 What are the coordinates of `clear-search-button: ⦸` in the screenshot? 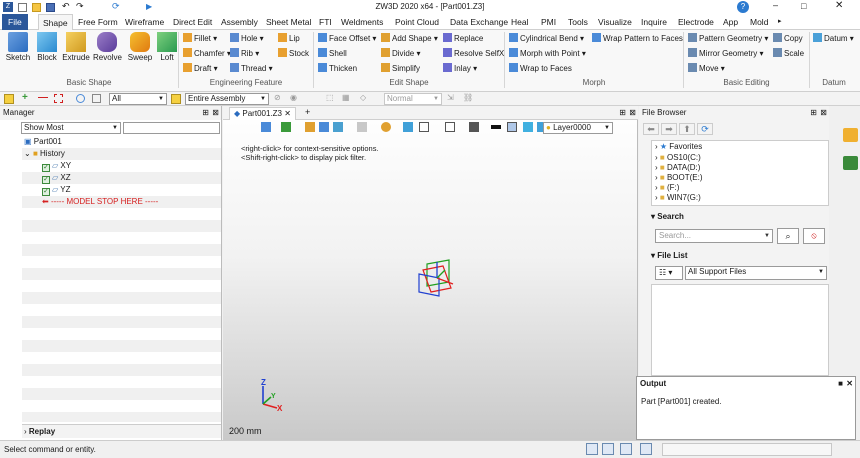 It's located at (814, 236).